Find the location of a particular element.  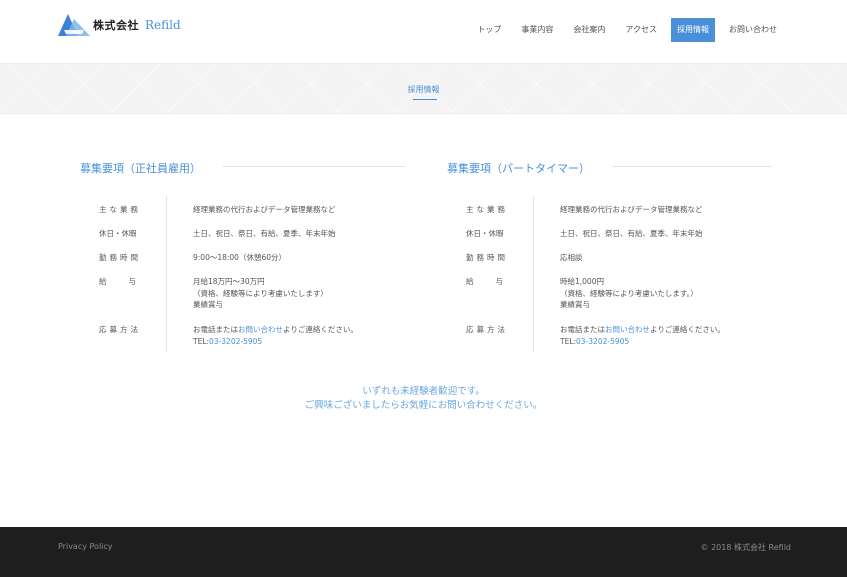

row-value: 時給1,000円 （資格、経験等により考慮いたします。） 業績賞与 is located at coordinates (667, 293).